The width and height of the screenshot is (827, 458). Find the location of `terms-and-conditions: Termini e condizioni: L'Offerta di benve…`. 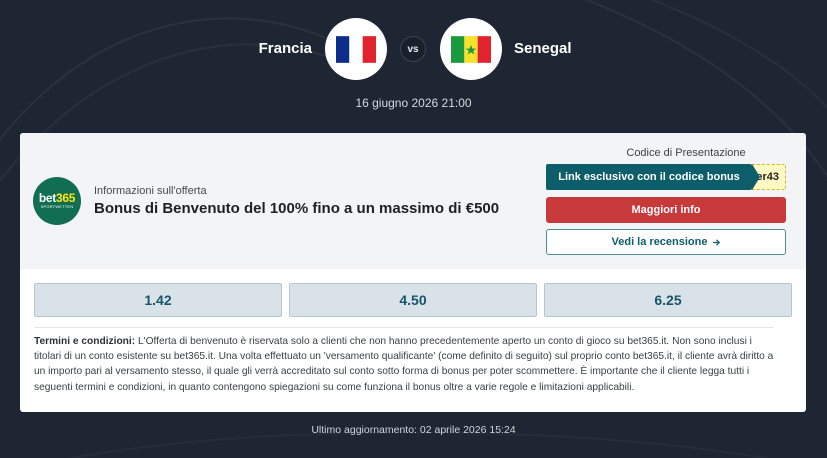

terms-and-conditions: Termini e condizioni: L'Offerta di benve… is located at coordinates (404, 361).